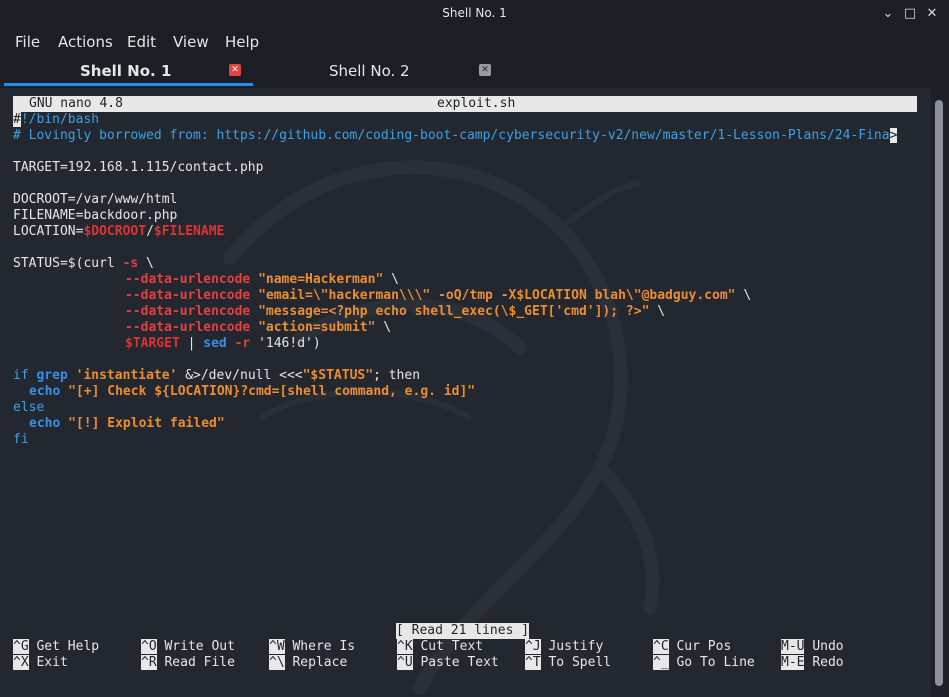 The width and height of the screenshot is (949, 697). I want to click on tab-bar: Shell No. 1 ✕ Shell No. 2 ✕, so click(474, 72).